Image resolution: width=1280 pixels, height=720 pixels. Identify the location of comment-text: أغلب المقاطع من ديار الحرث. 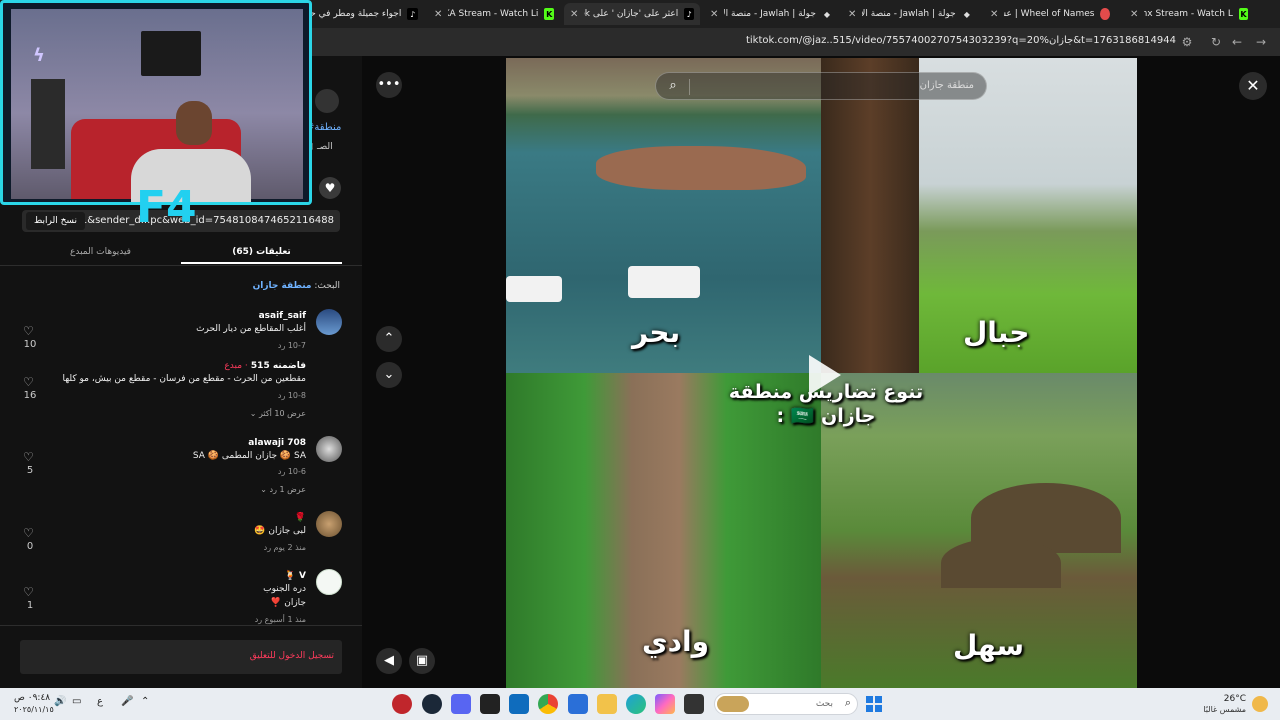
(251, 329).